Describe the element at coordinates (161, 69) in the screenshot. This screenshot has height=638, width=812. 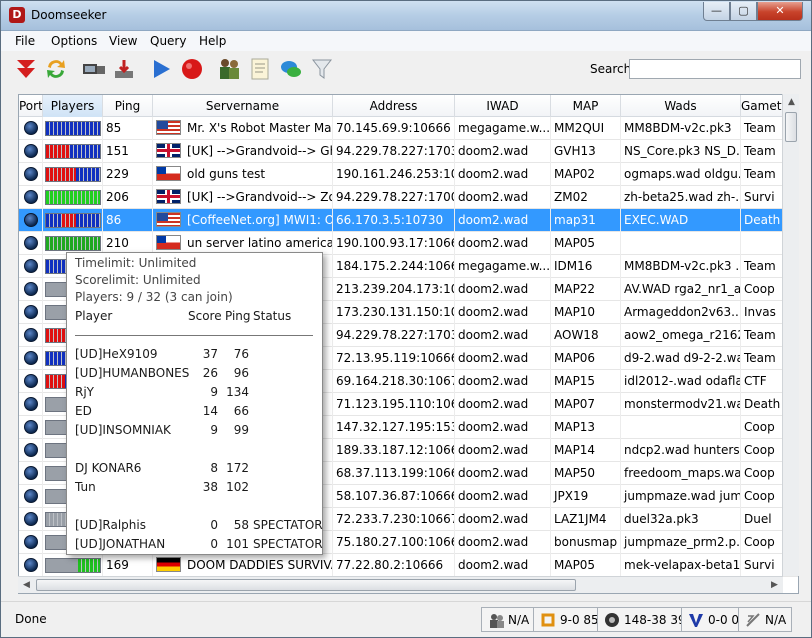
I see `play-icon` at that location.